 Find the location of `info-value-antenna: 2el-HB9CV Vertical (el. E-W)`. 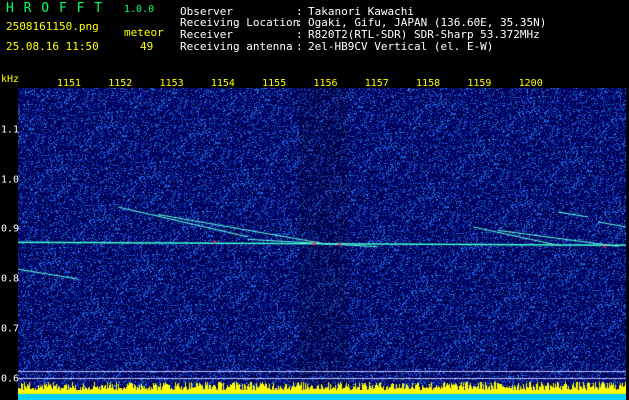

info-value-antenna: 2el-HB9CV Vertical (el. E-W) is located at coordinates (401, 46).